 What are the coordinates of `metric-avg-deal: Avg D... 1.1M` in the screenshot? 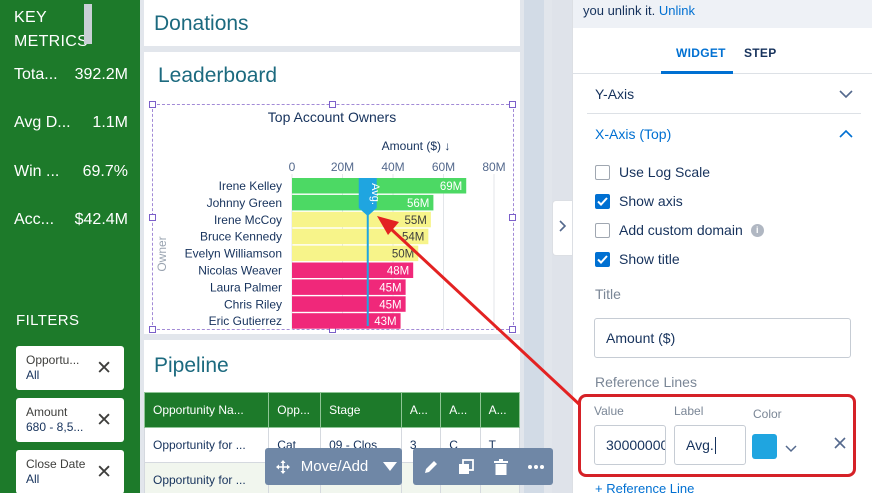 It's located at (71, 123).